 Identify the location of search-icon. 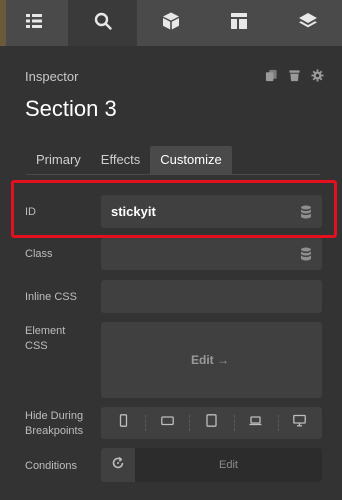
(103, 23).